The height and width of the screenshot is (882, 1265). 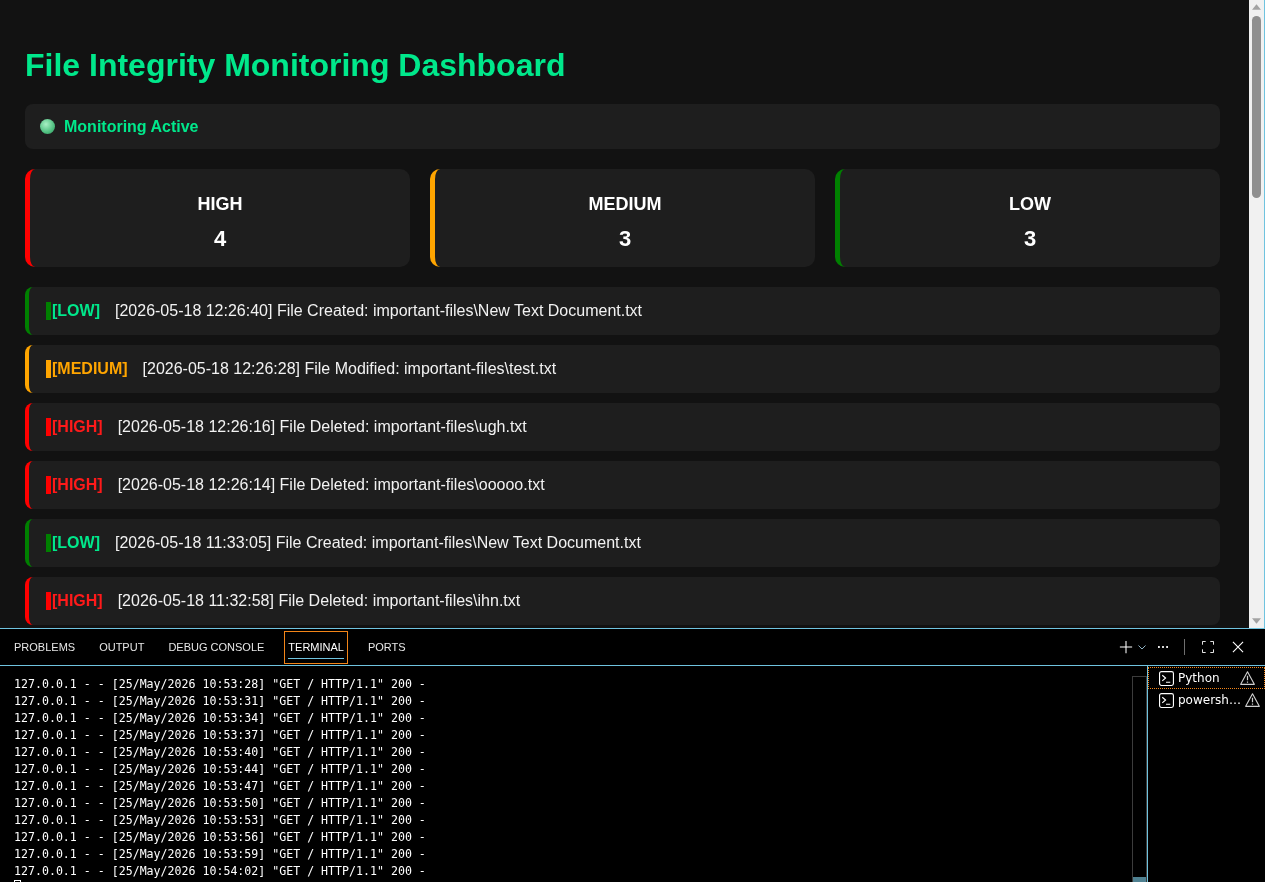 I want to click on terminal-line: 127.0.0.1 - - [25/May/2026 10:53:37] "GET / HTTP/1.1" 200 -, so click(x=220, y=735).